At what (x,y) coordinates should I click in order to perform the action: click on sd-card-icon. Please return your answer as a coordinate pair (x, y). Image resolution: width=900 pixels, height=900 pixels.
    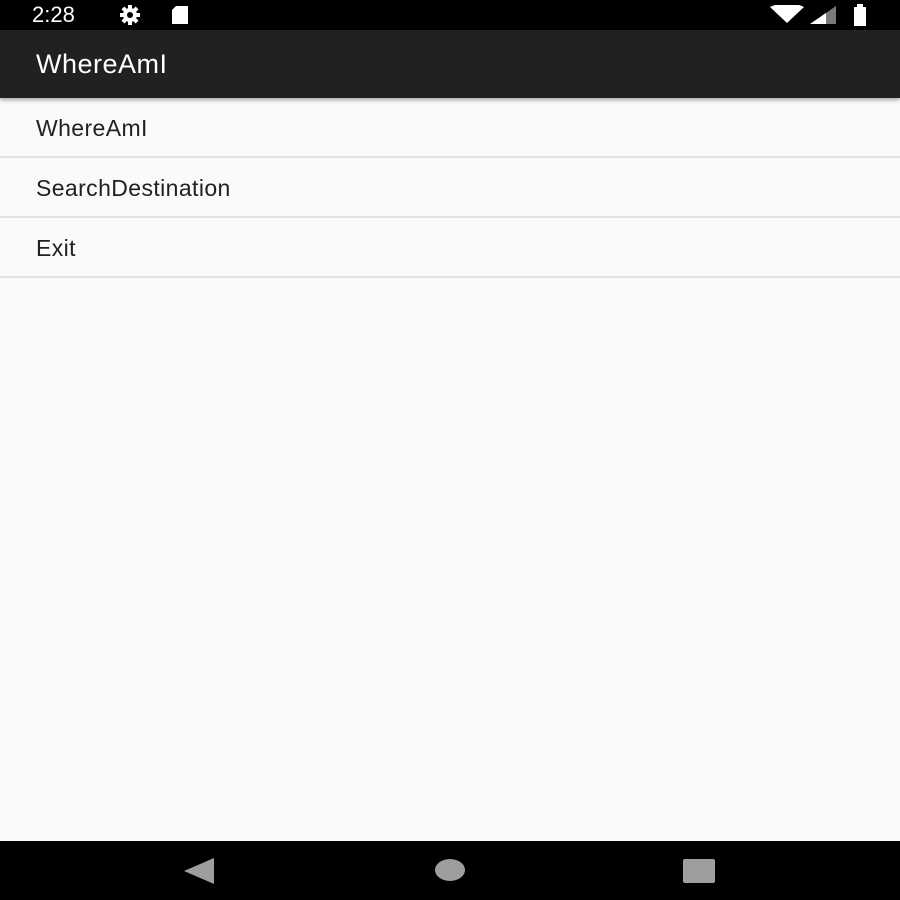
    Looking at the image, I should click on (180, 15).